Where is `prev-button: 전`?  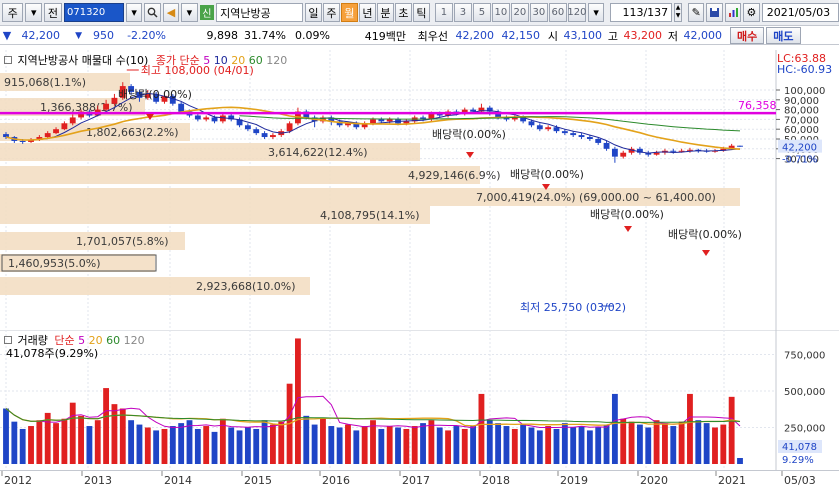
prev-button: 전 is located at coordinates (53, 12).